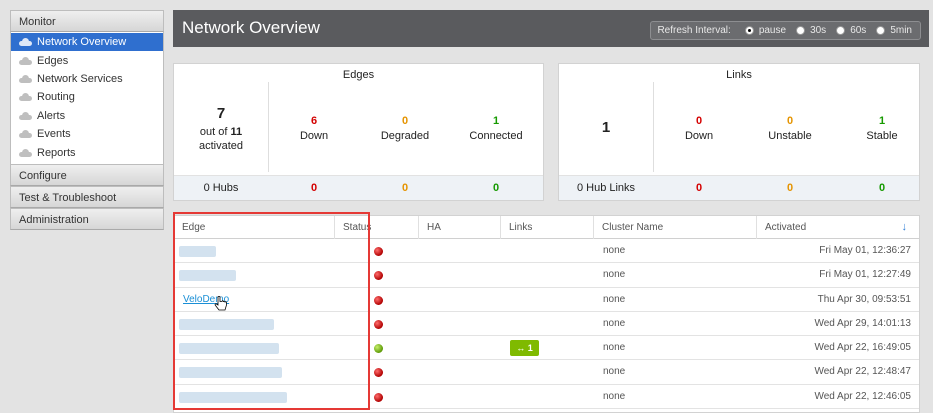  What do you see at coordinates (460, 227) in the screenshot?
I see `column-header-ha: HA` at bounding box center [460, 227].